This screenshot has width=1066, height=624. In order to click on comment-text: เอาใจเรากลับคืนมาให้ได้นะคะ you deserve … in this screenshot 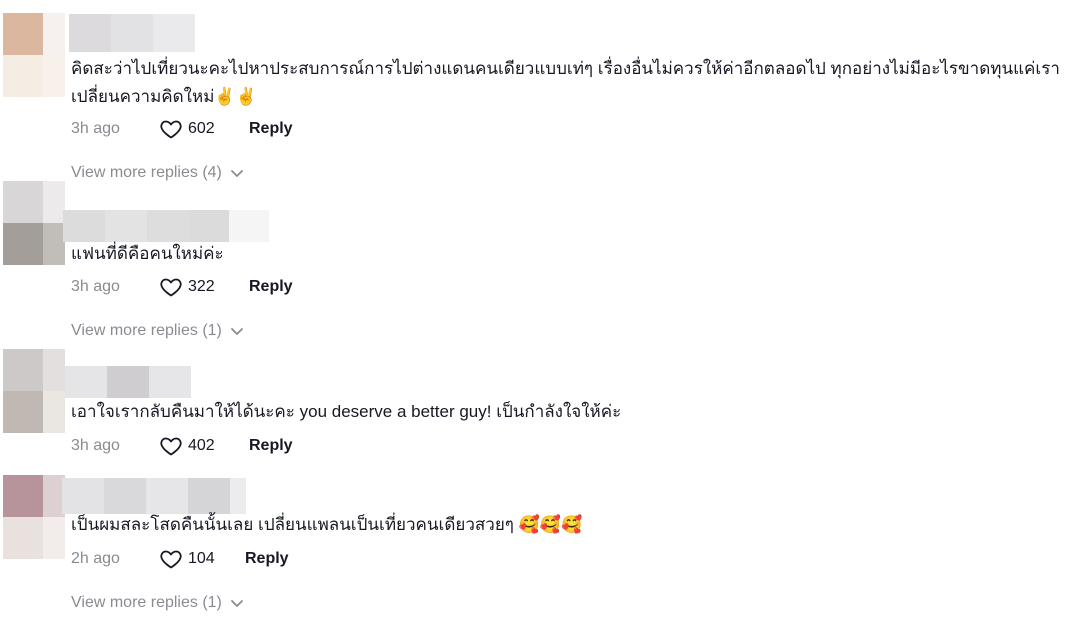, I will do `click(346, 411)`.